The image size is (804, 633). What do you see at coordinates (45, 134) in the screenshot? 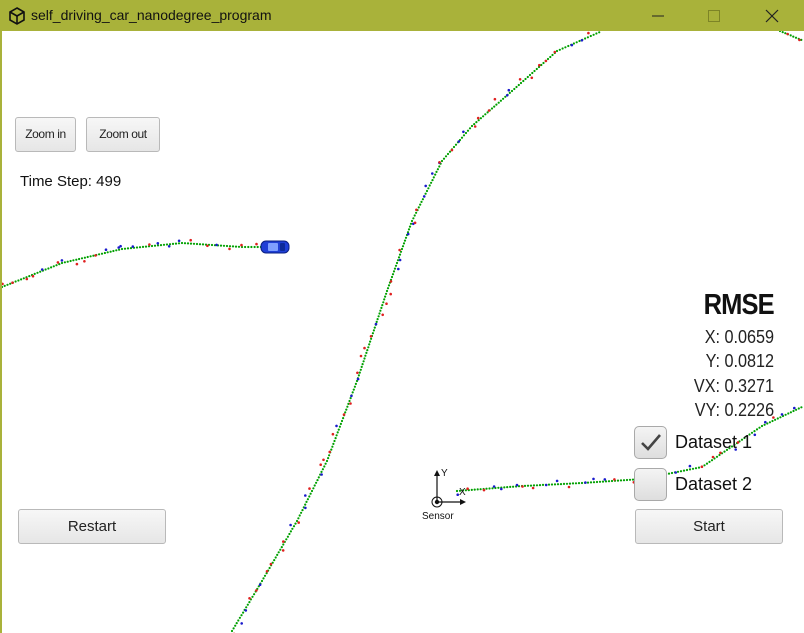
I see `zoom-in-button: Zoom in` at bounding box center [45, 134].